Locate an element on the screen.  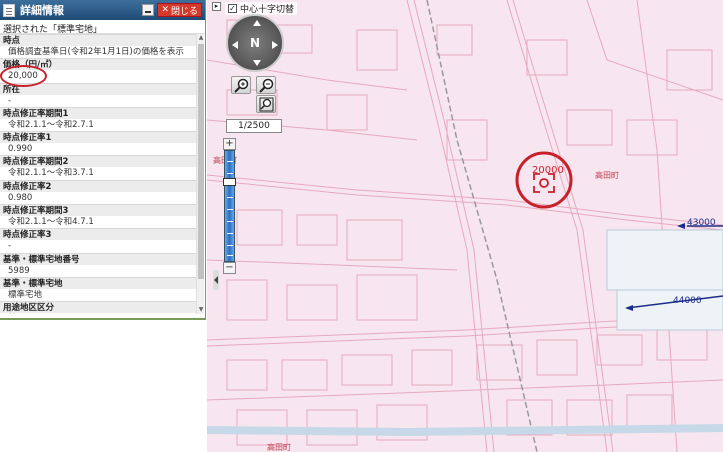
zoom-area-button is located at coordinates (266, 104).